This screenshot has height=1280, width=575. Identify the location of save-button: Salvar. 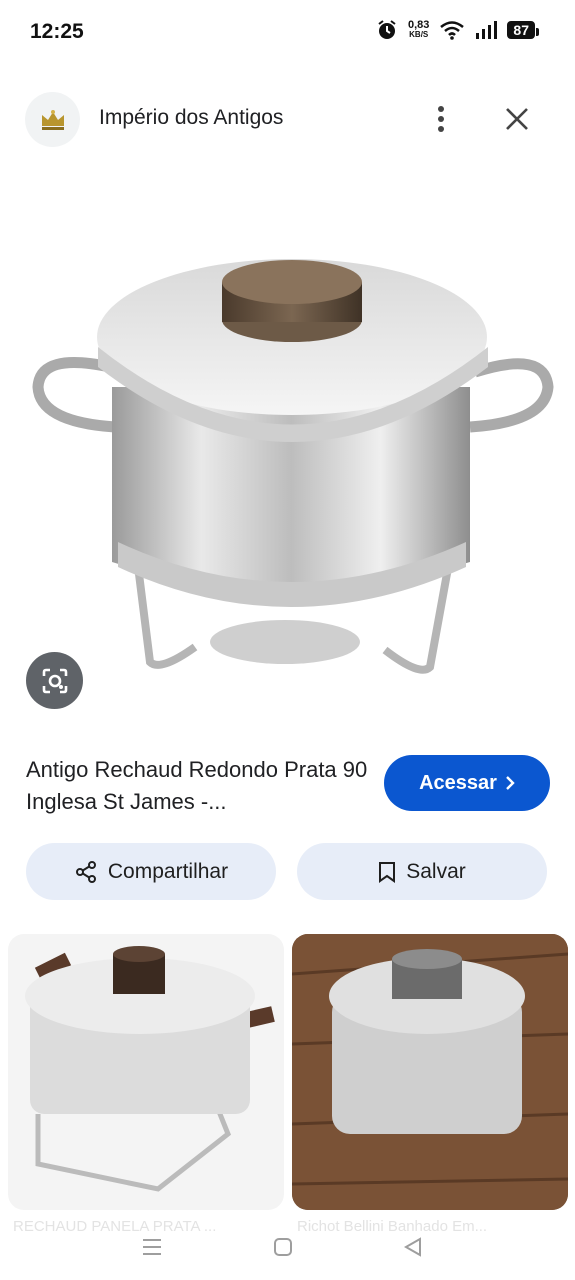
(422, 871).